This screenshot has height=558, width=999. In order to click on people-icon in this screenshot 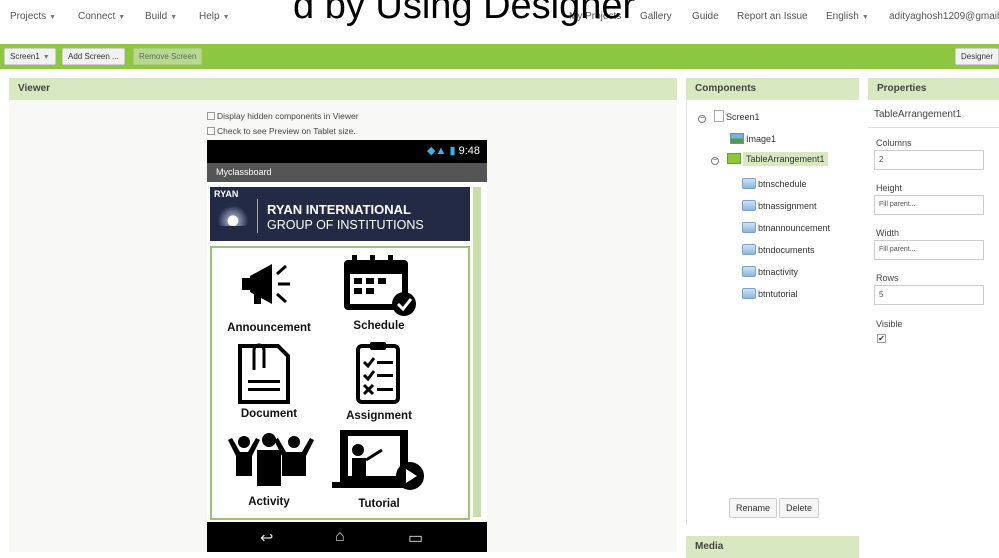, I will do `click(271, 459)`.